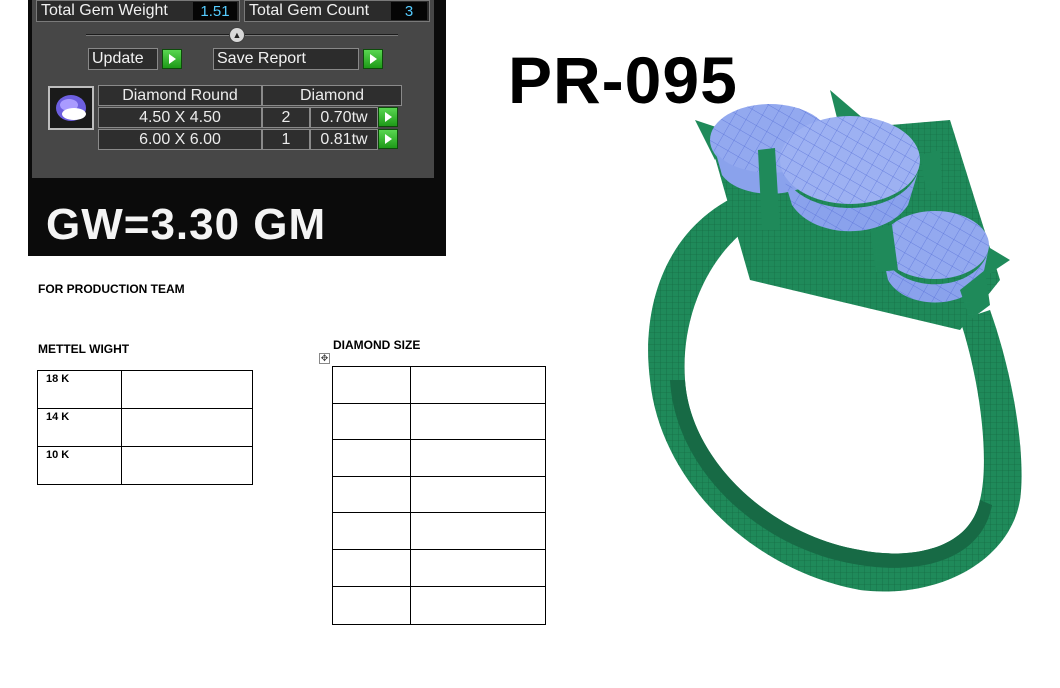 This screenshot has height=688, width=1060. Describe the element at coordinates (180, 139) in the screenshot. I see `gem-row-size: 6.00 X 6.00` at that location.